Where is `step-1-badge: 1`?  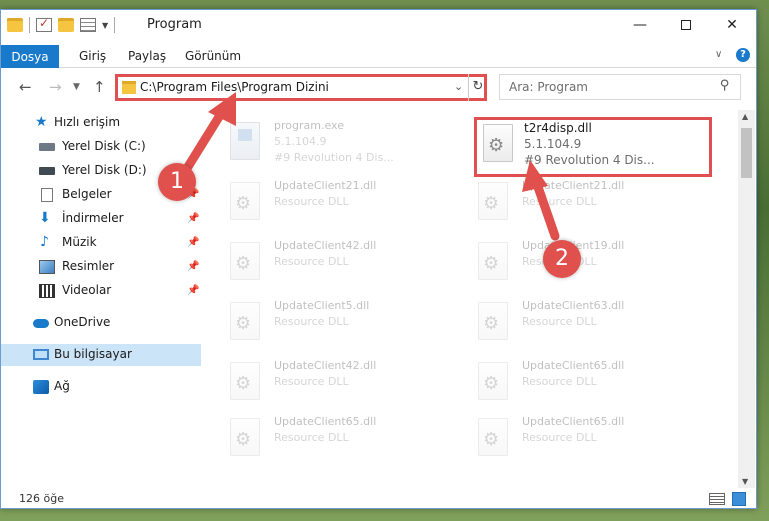
step-1-badge: 1 is located at coordinates (177, 182).